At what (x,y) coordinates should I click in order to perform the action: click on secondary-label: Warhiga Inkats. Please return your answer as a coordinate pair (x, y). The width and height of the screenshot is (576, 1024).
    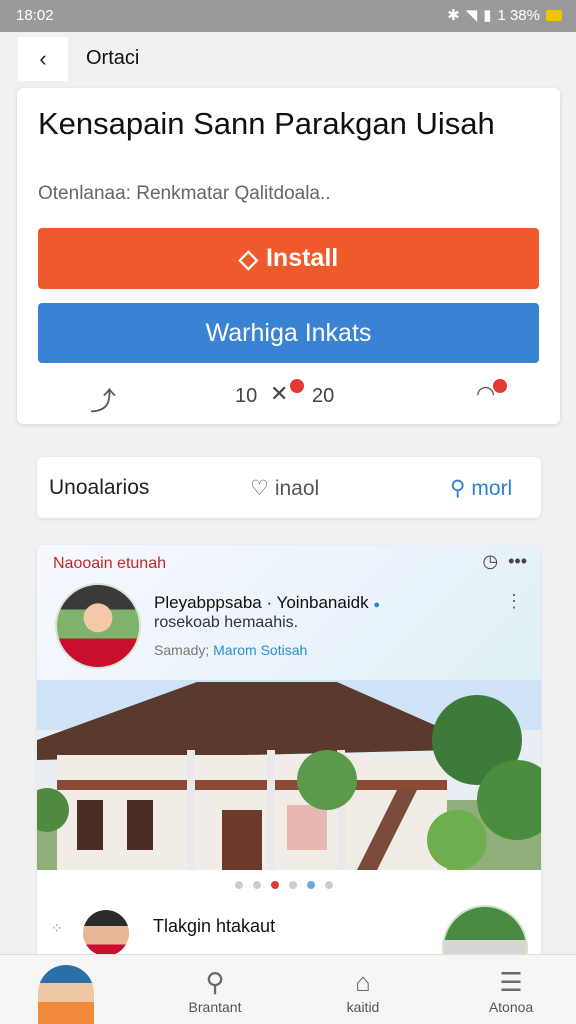
    Looking at the image, I should click on (288, 332).